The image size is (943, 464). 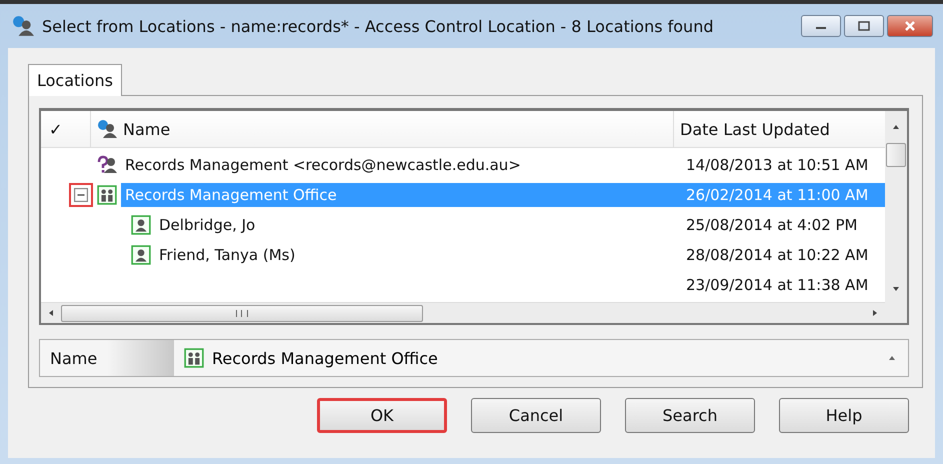 I want to click on close-button, so click(x=910, y=26).